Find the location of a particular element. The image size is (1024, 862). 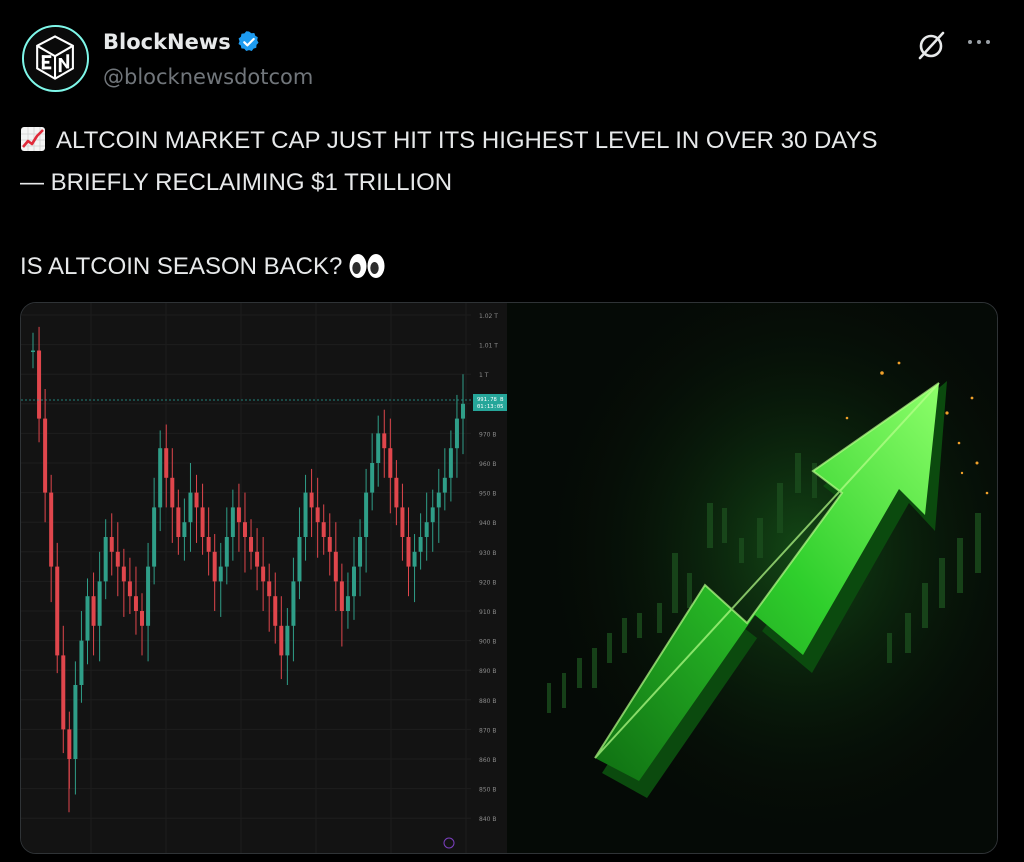

account-name-row: BlockNews is located at coordinates (182, 42).